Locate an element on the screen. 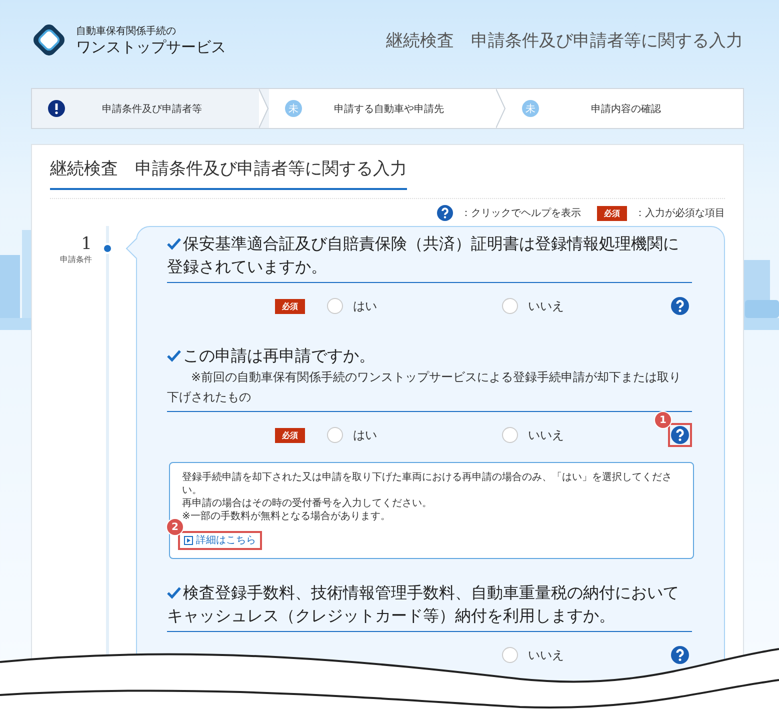 This screenshot has height=711, width=779. section-label: 申請条件 is located at coordinates (76, 259).